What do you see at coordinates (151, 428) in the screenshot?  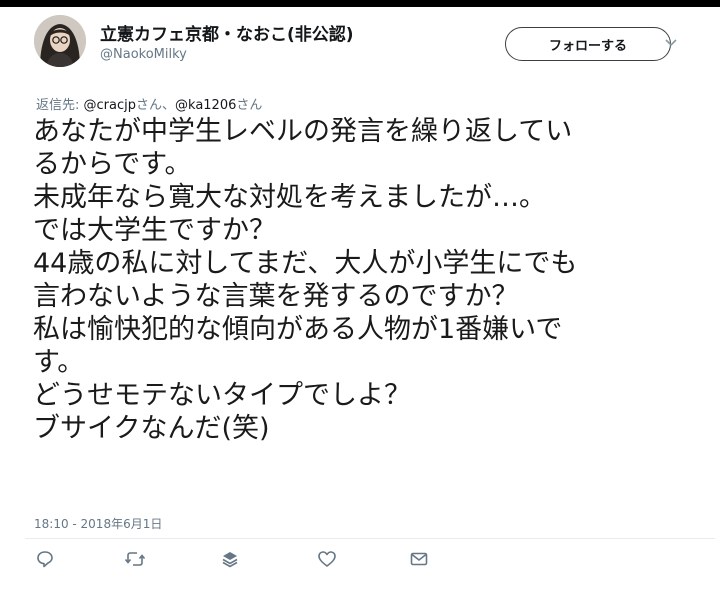 I see `tweet-line: ブサイクなんだ(笑)` at bounding box center [151, 428].